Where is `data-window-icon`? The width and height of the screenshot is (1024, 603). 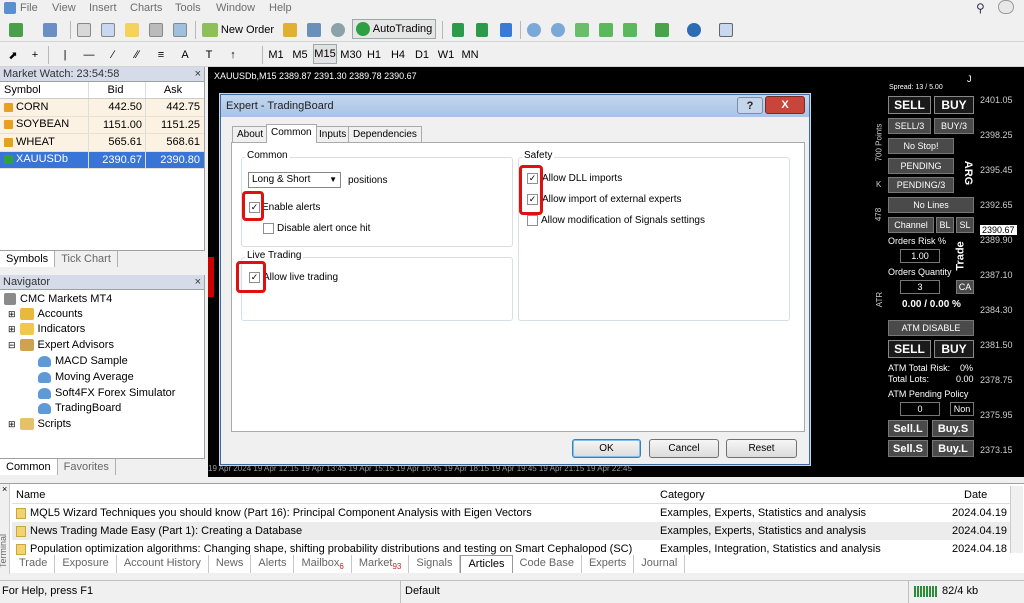
data-window-icon is located at coordinates (108, 30).